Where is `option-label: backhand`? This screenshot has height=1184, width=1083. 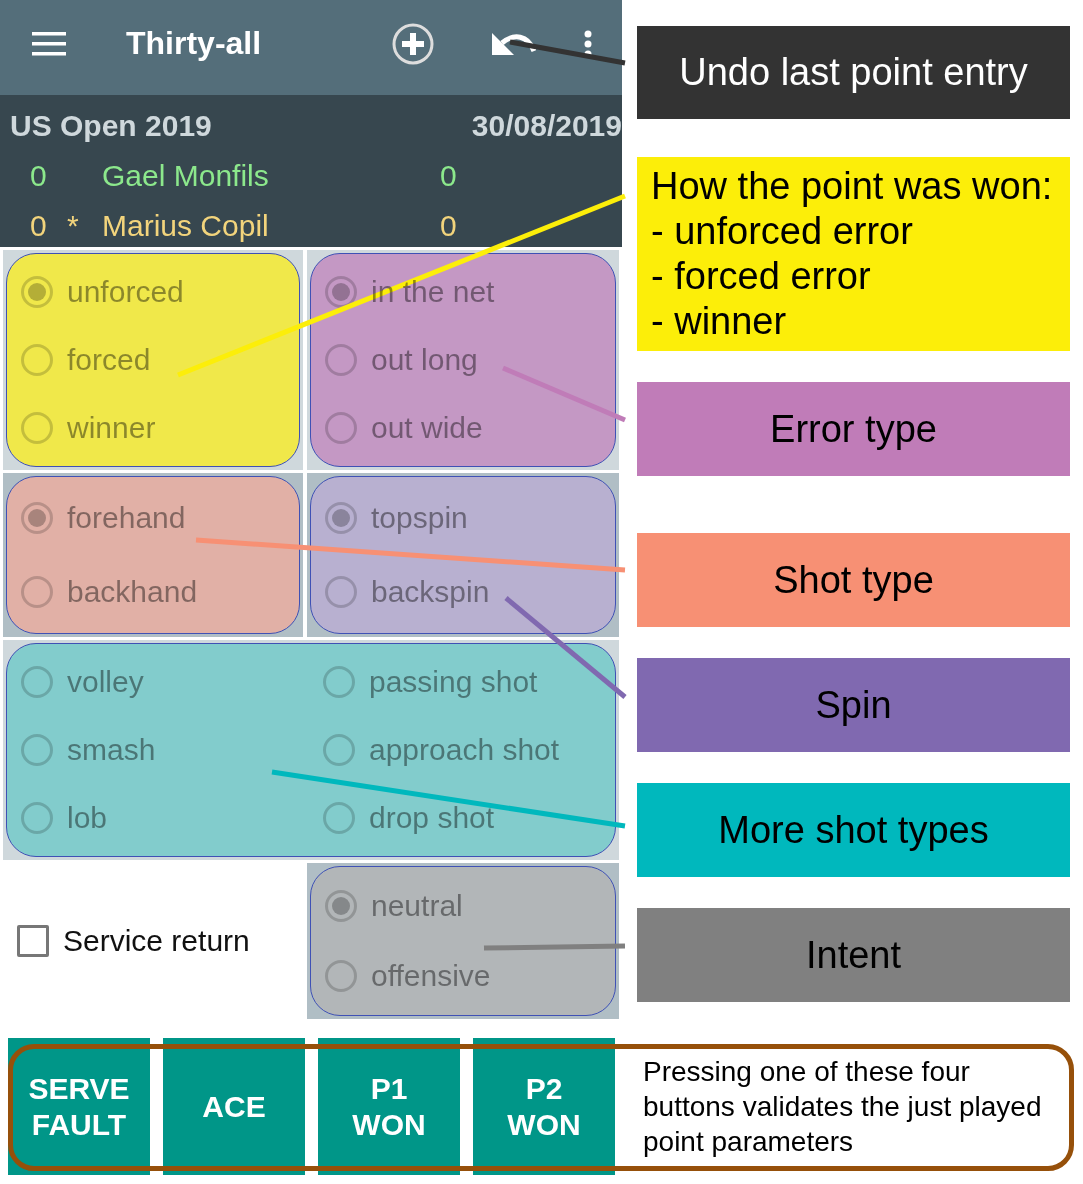 option-label: backhand is located at coordinates (132, 592).